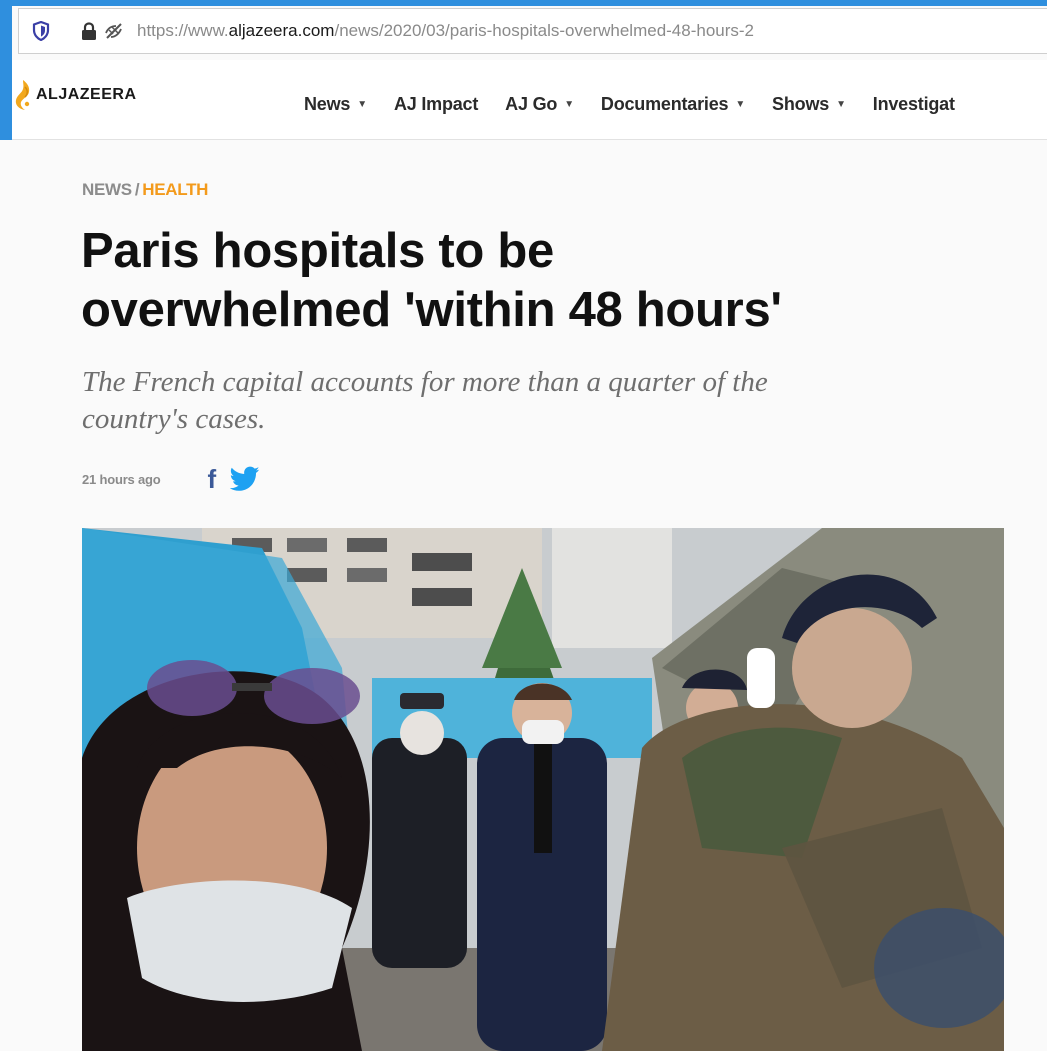  What do you see at coordinates (89, 31) in the screenshot?
I see `lock-icon` at bounding box center [89, 31].